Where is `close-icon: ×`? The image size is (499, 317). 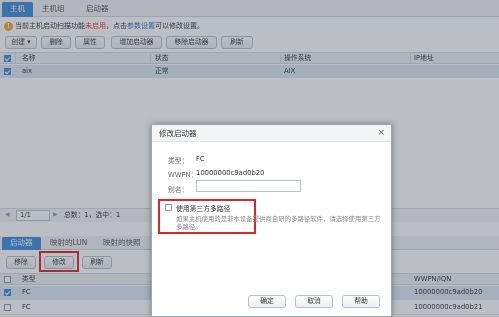
close-icon: × is located at coordinates (381, 133).